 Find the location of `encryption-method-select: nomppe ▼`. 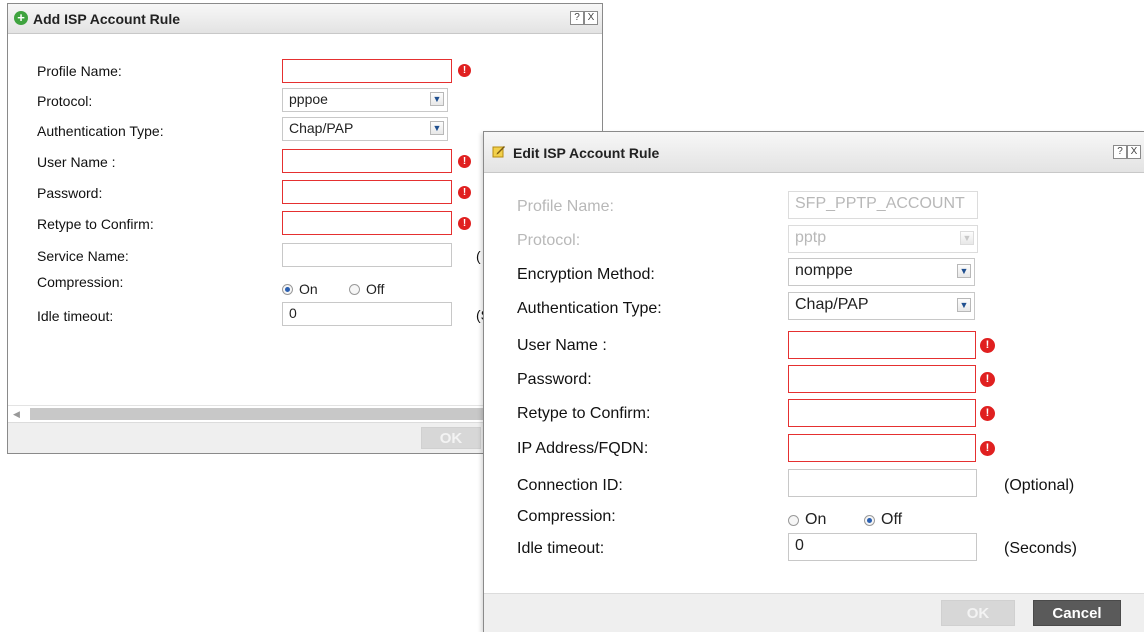

encryption-method-select: nomppe ▼ is located at coordinates (881, 272).